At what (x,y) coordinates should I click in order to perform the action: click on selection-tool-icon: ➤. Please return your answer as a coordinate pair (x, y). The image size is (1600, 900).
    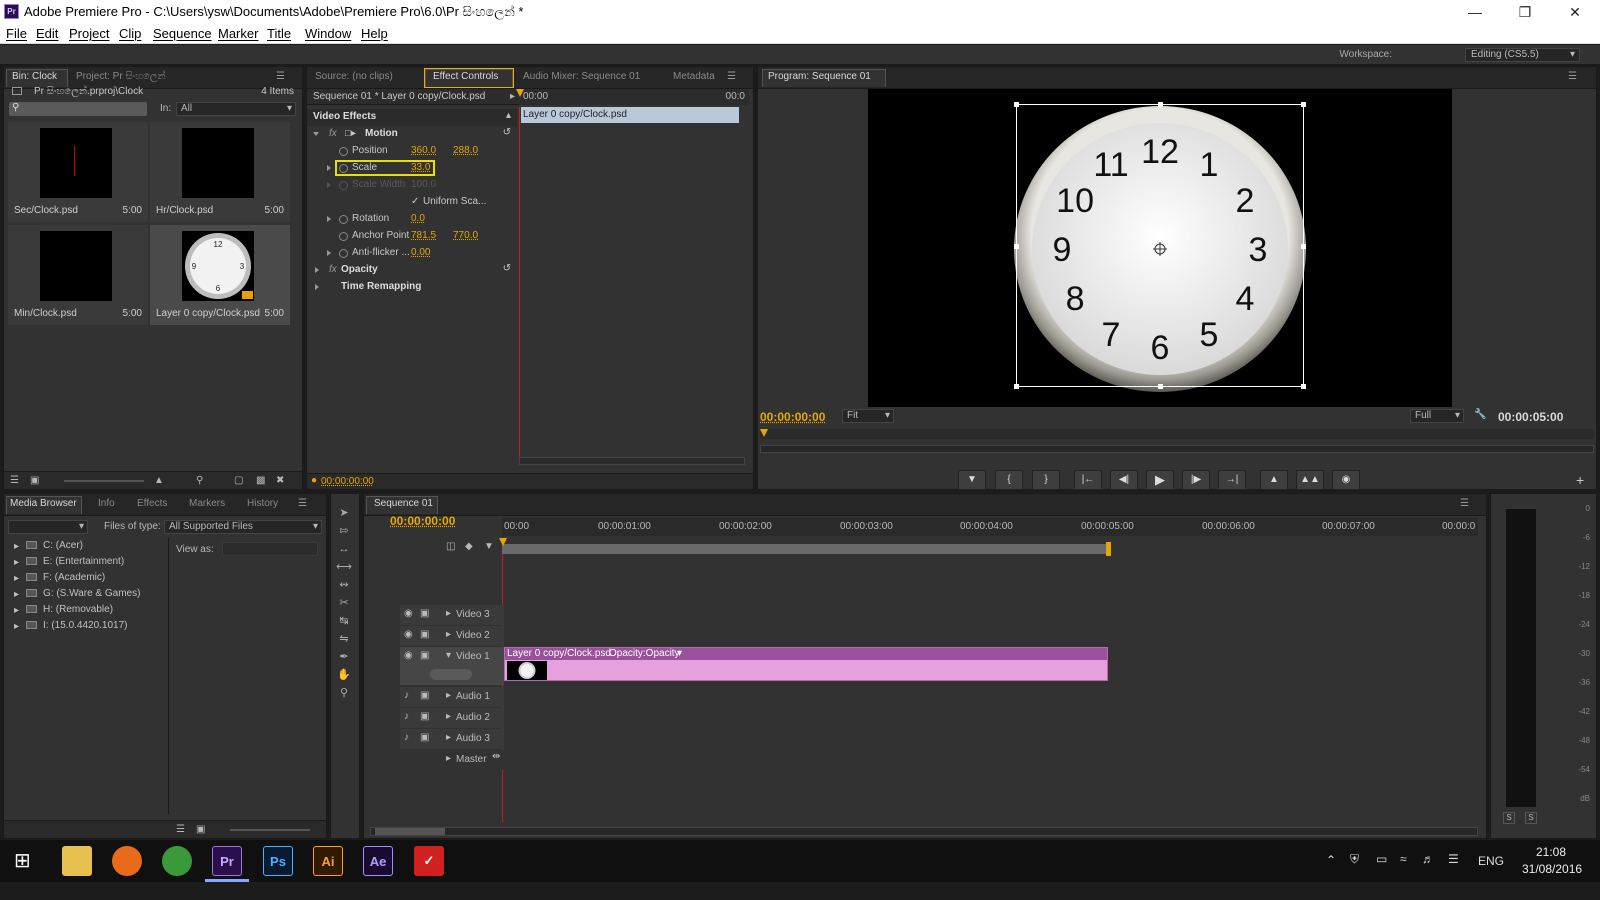
    Looking at the image, I should click on (344, 513).